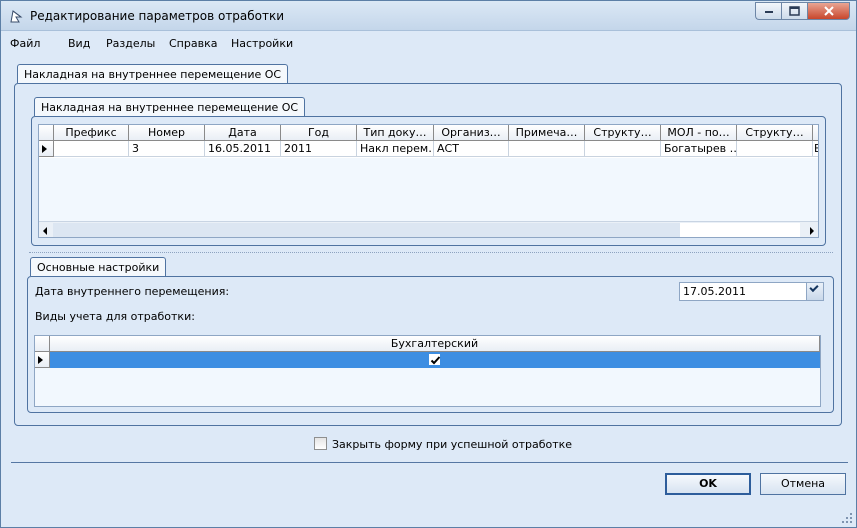 The image size is (857, 528). Describe the element at coordinates (794, 11) in the screenshot. I see `maximize-icon` at that location.